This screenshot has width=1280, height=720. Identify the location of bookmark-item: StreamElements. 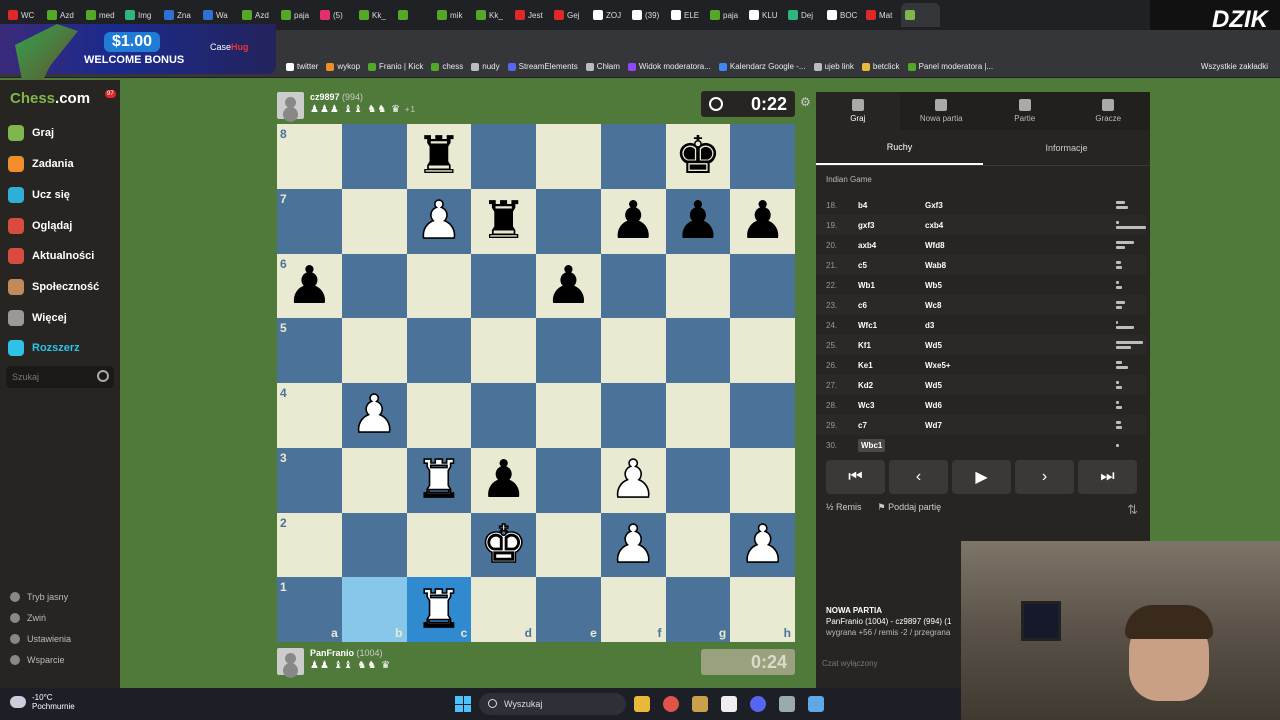
(542, 66).